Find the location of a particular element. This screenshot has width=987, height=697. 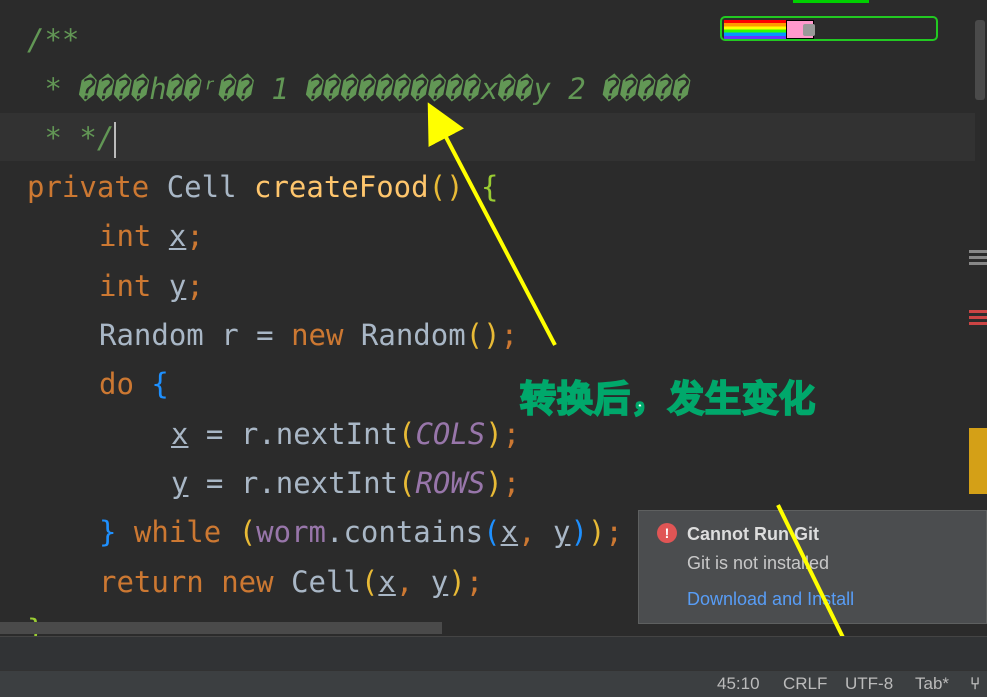

indent-widget: Tab* is located at coordinates (932, 684).